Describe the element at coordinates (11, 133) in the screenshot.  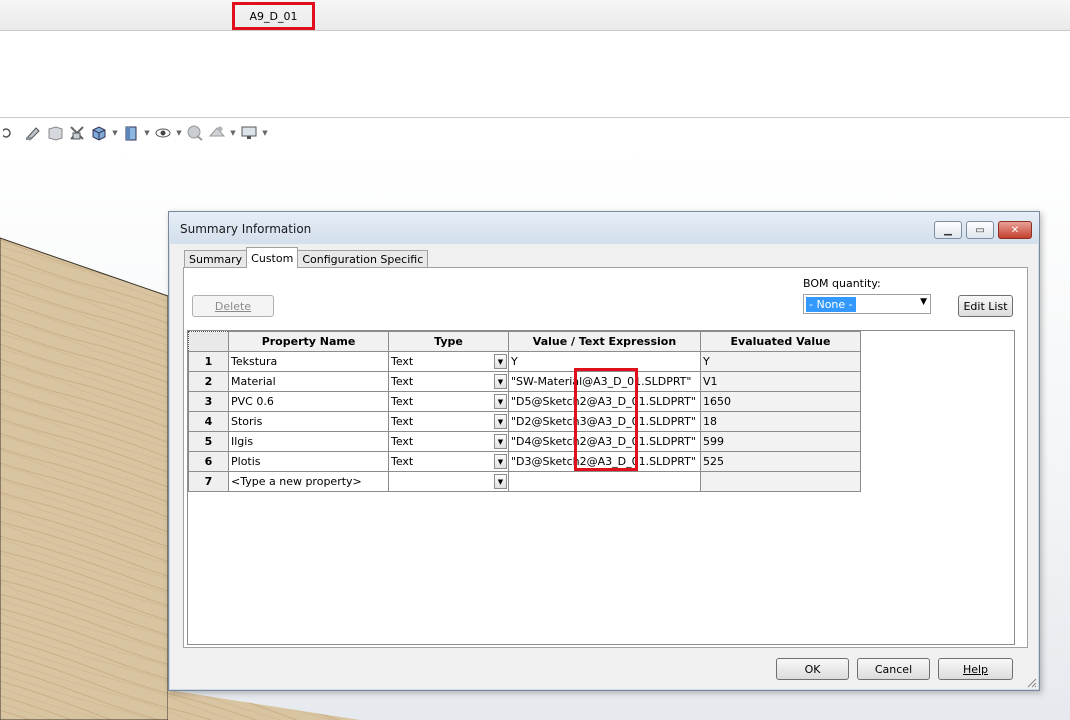
I see `zoom-area-icon` at that location.